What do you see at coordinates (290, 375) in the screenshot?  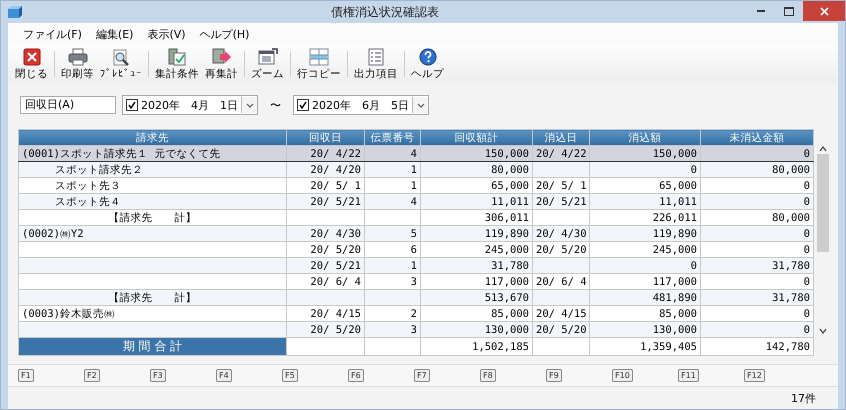 I see `function-key: F5` at bounding box center [290, 375].